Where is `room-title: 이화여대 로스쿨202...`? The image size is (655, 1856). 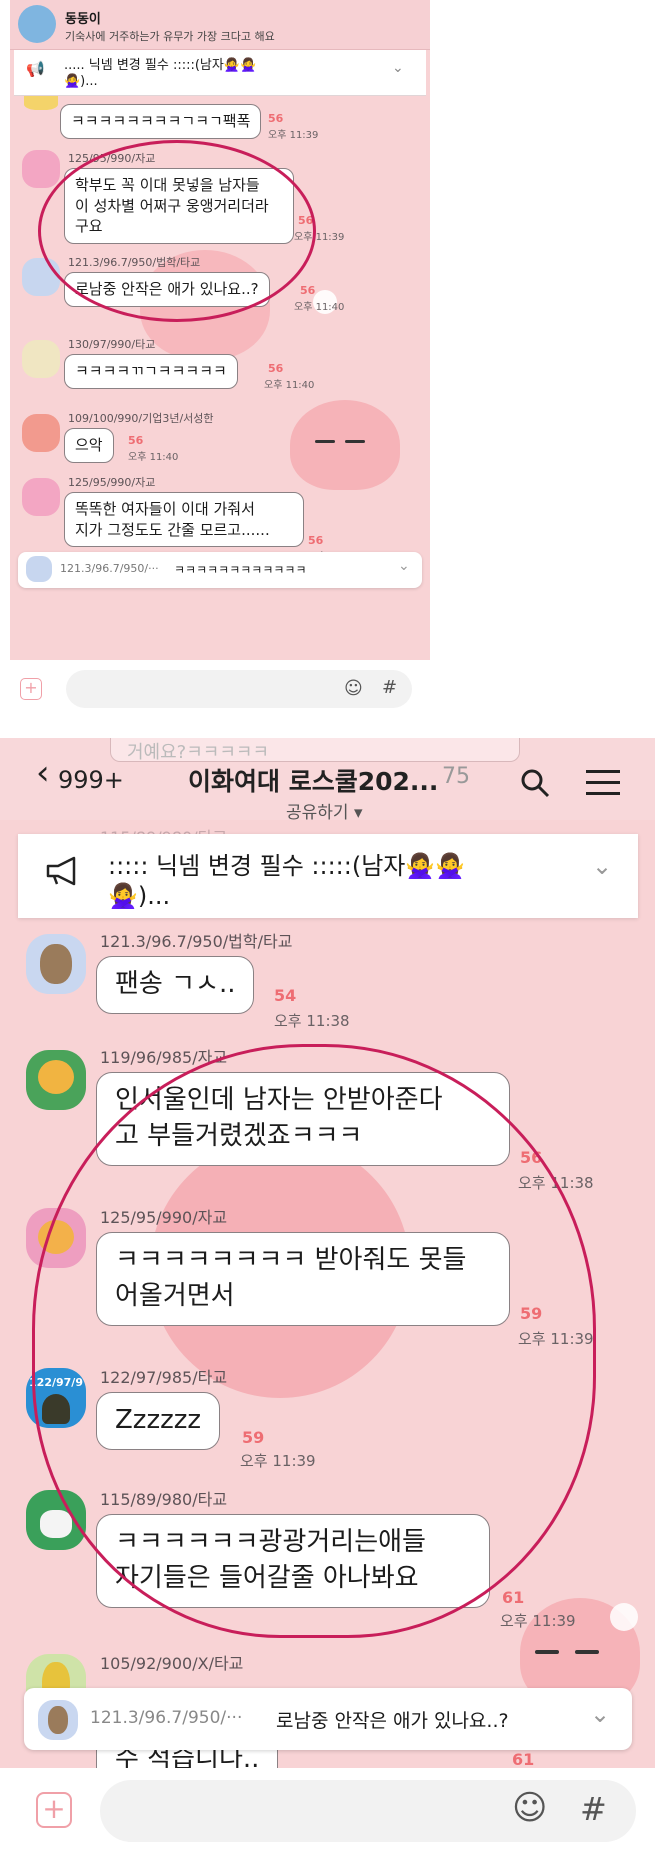 room-title: 이화여대 로스쿨202... is located at coordinates (313, 781).